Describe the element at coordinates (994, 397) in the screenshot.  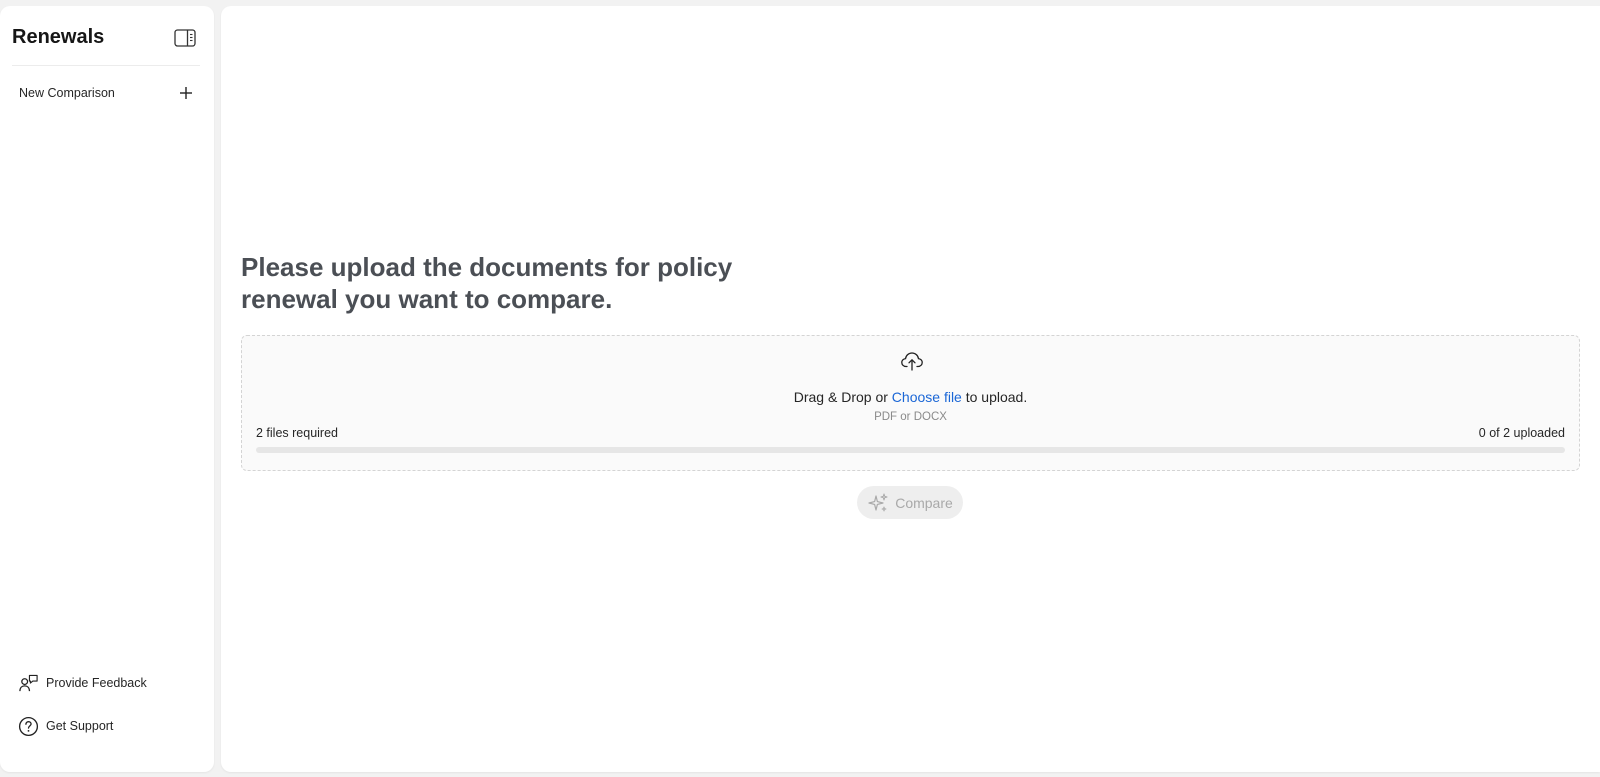
I see `dropzone-suffix: to upload.` at that location.